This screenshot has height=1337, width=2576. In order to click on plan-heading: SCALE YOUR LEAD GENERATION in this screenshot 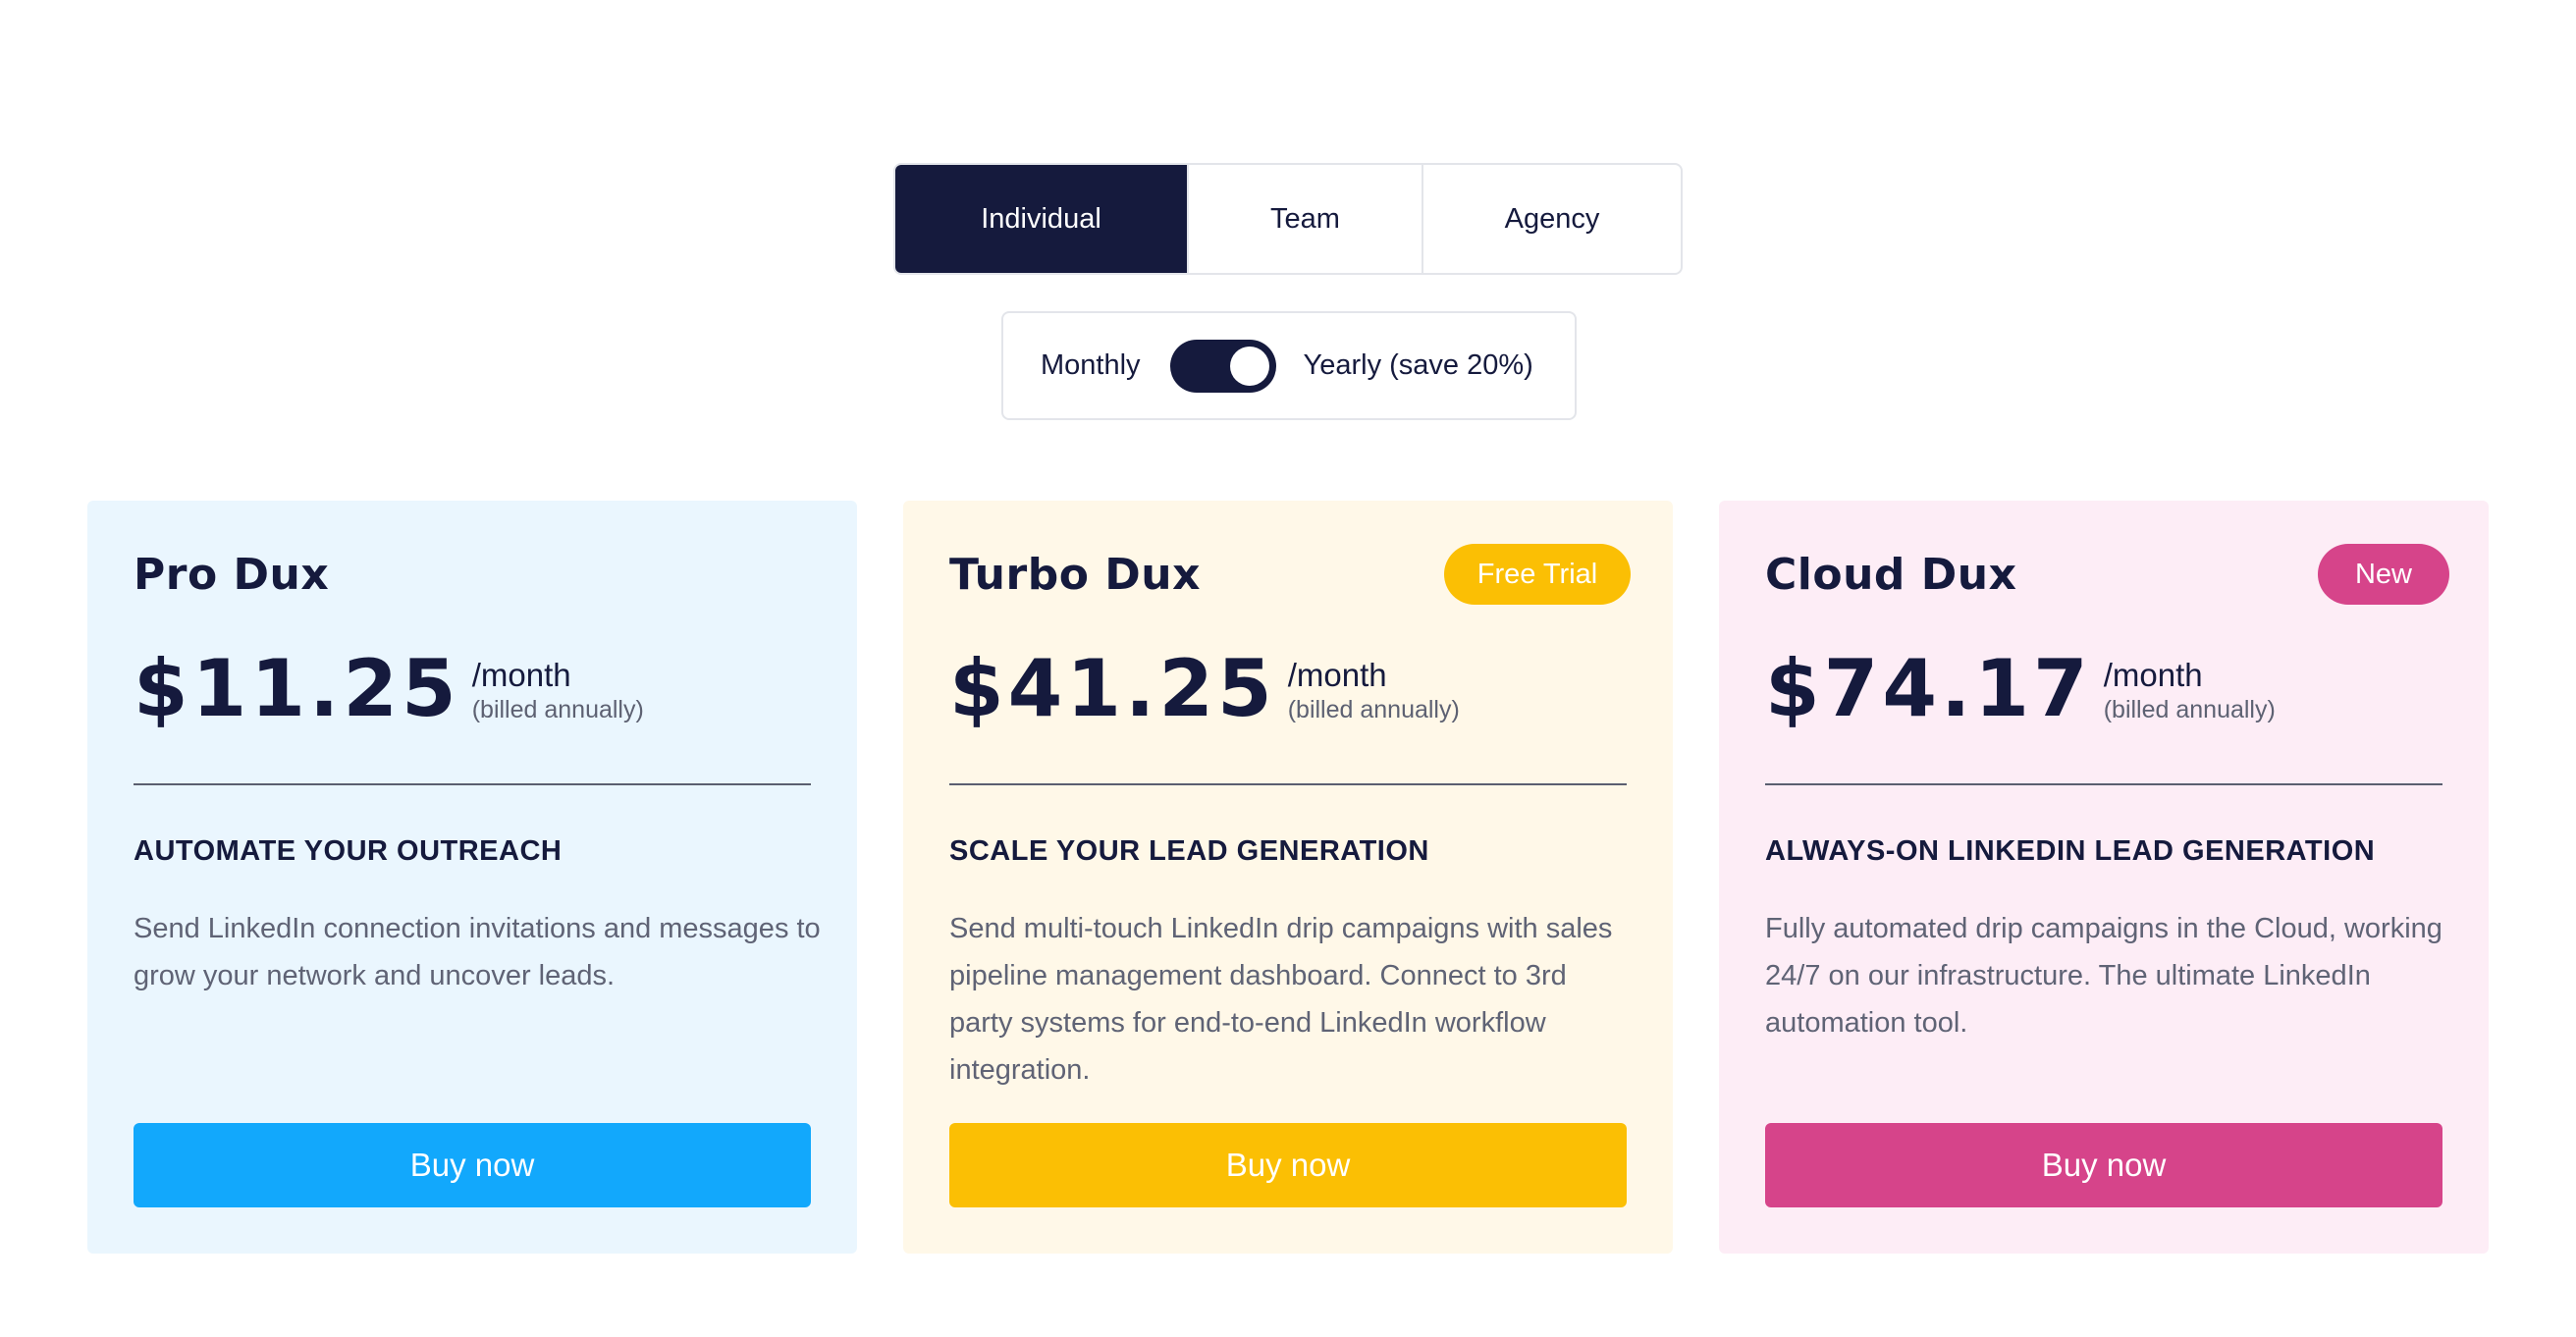, I will do `click(1189, 851)`.